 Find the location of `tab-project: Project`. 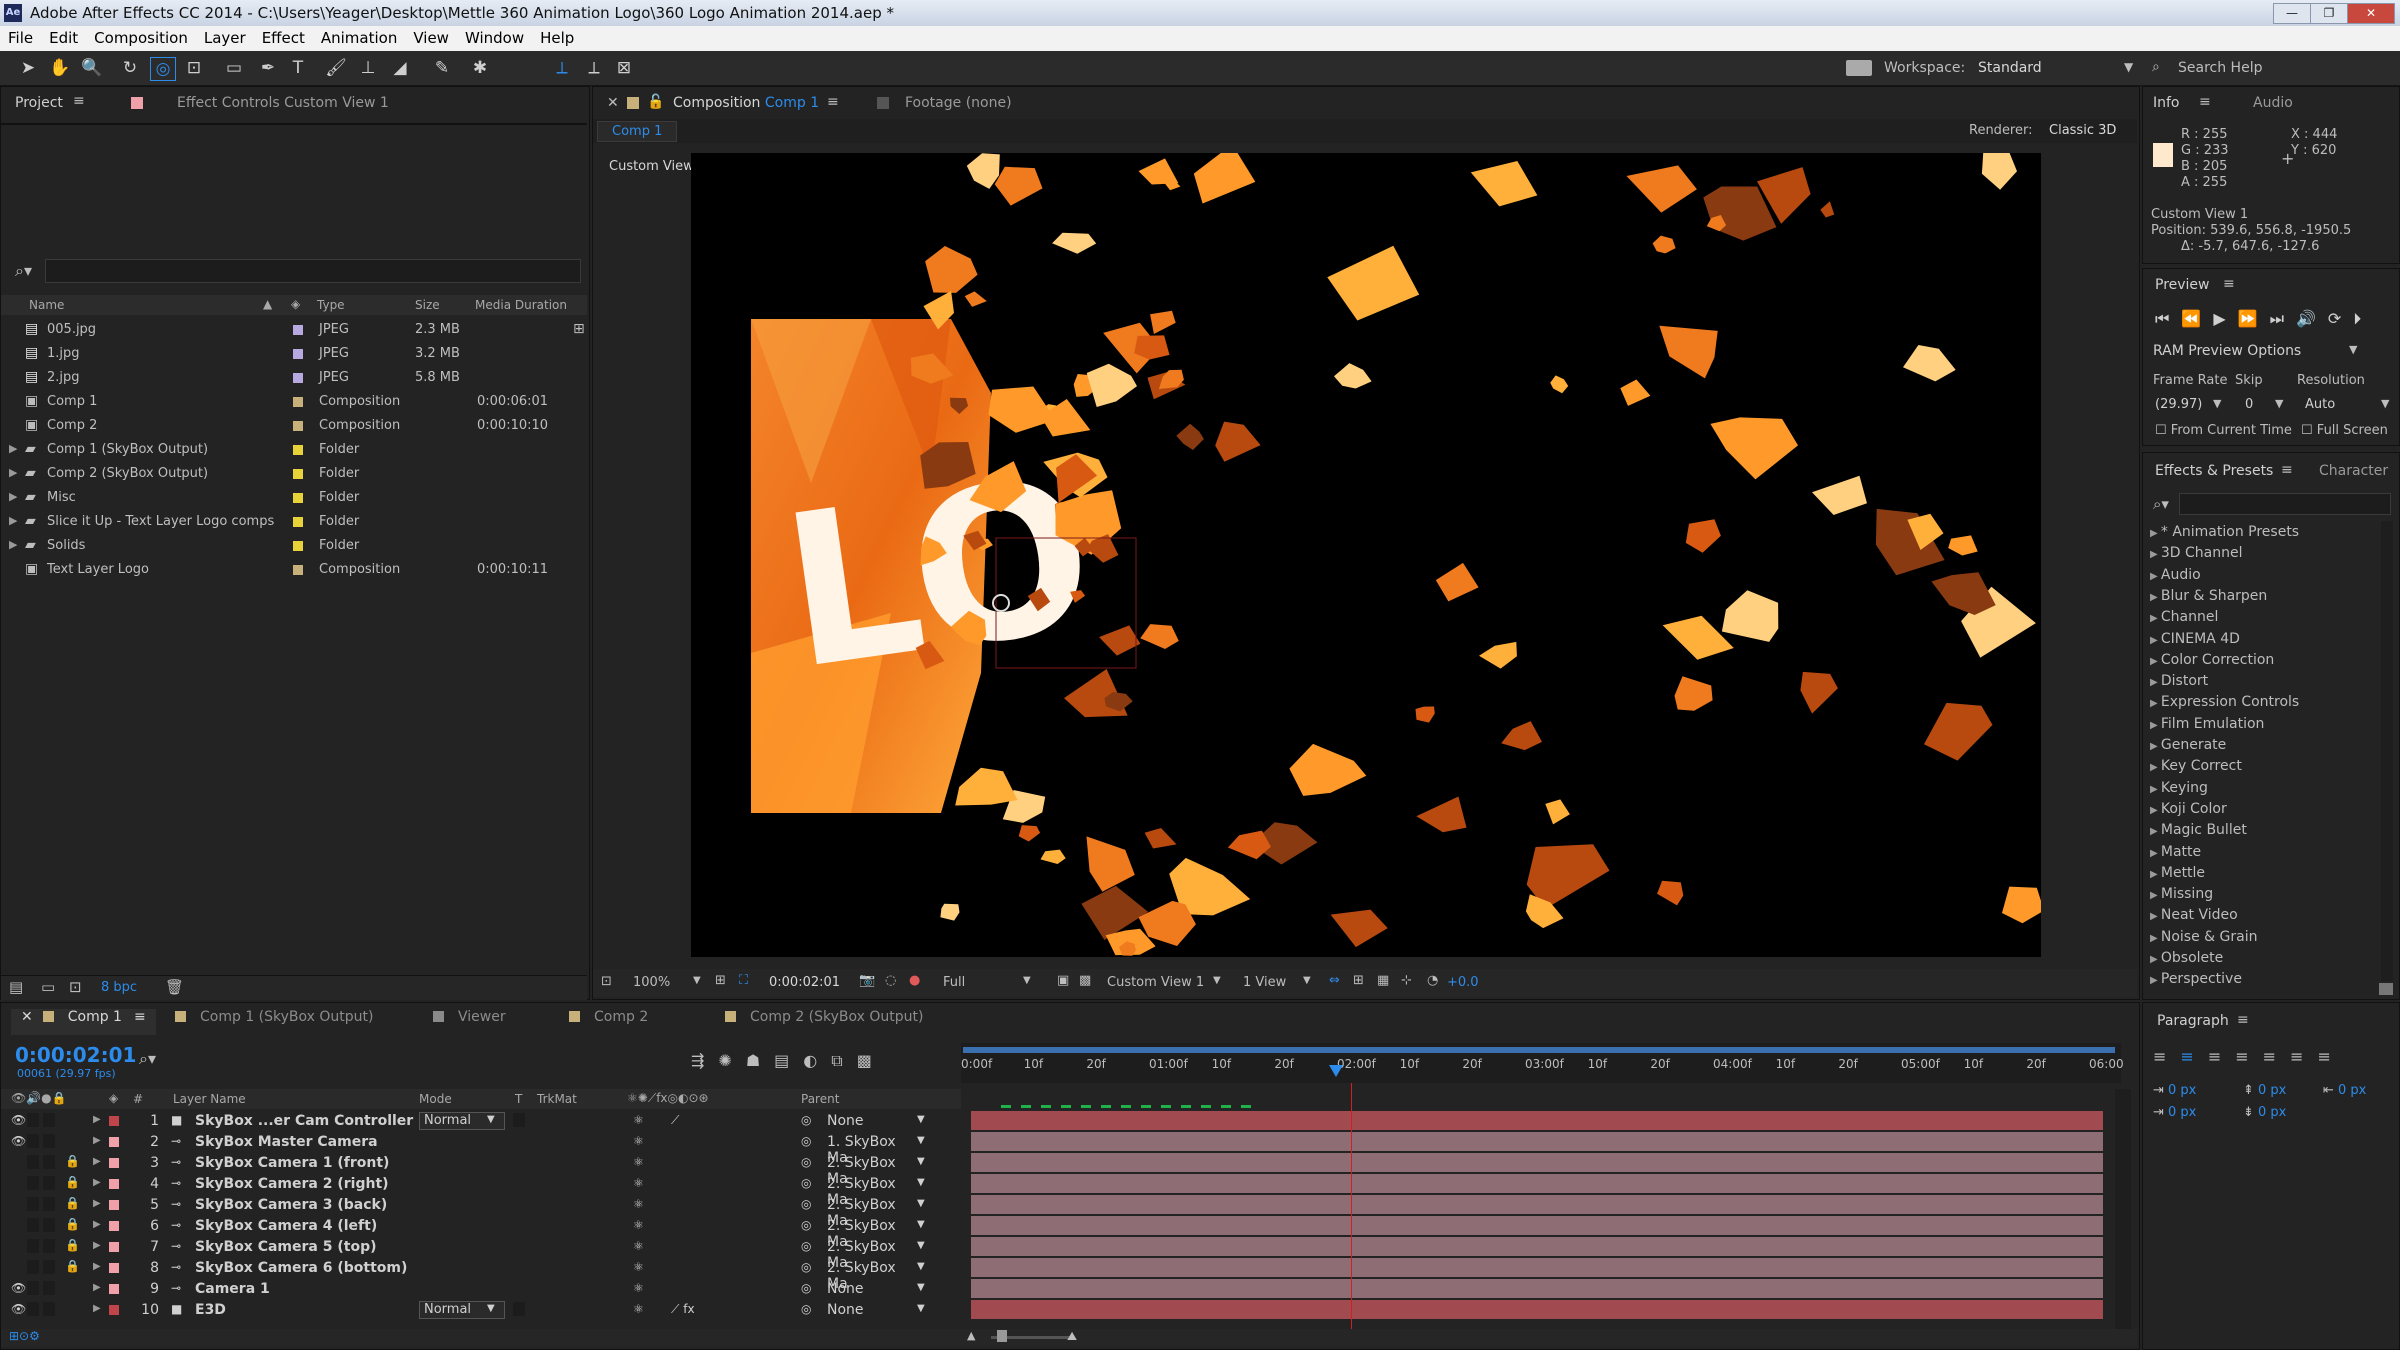

tab-project: Project is located at coordinates (39, 109).